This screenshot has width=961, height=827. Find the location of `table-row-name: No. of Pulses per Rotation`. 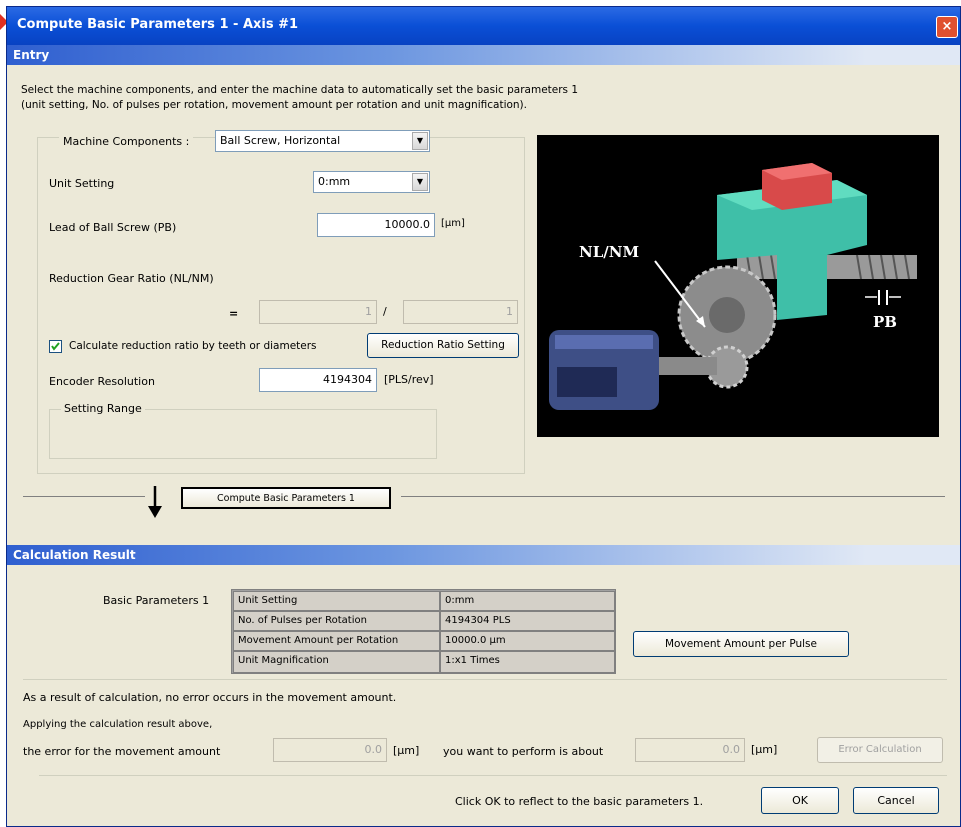

table-row-name: No. of Pulses per Rotation is located at coordinates (336, 621).